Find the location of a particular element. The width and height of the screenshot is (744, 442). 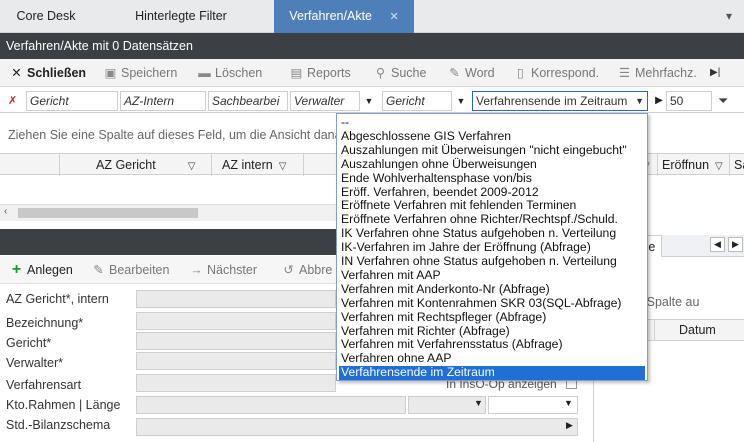

correspond-label: Korrespond. is located at coordinates (565, 73).